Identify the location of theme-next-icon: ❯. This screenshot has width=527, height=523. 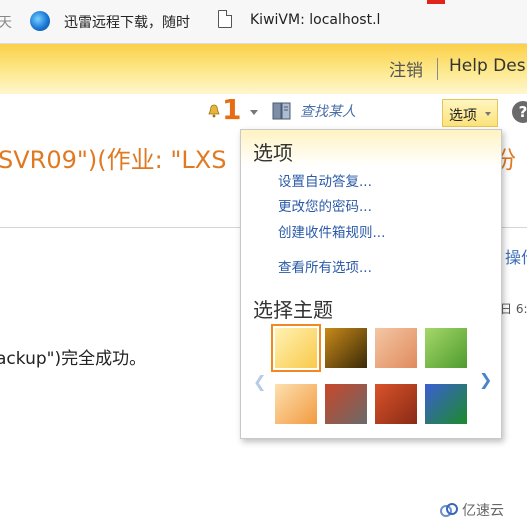
(485, 379).